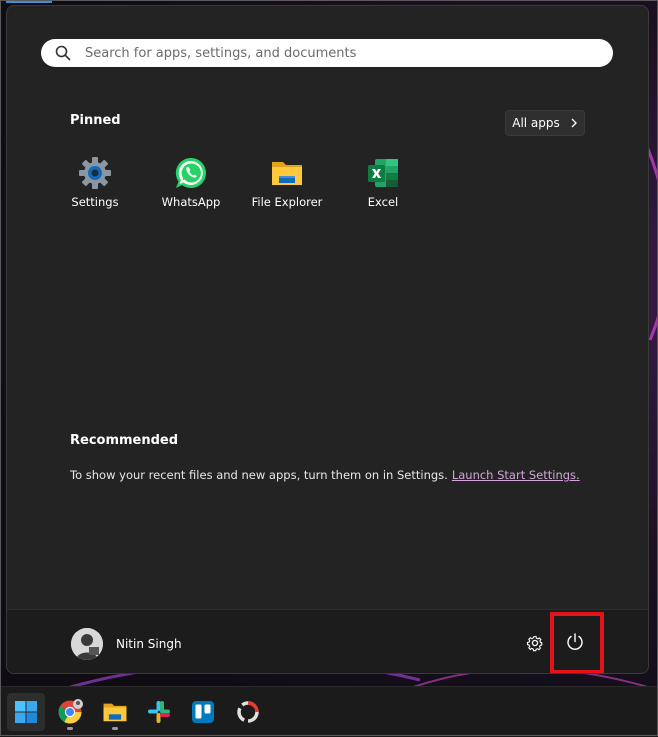 The image size is (658, 737). I want to click on user-name: Nitin Singh, so click(149, 644).